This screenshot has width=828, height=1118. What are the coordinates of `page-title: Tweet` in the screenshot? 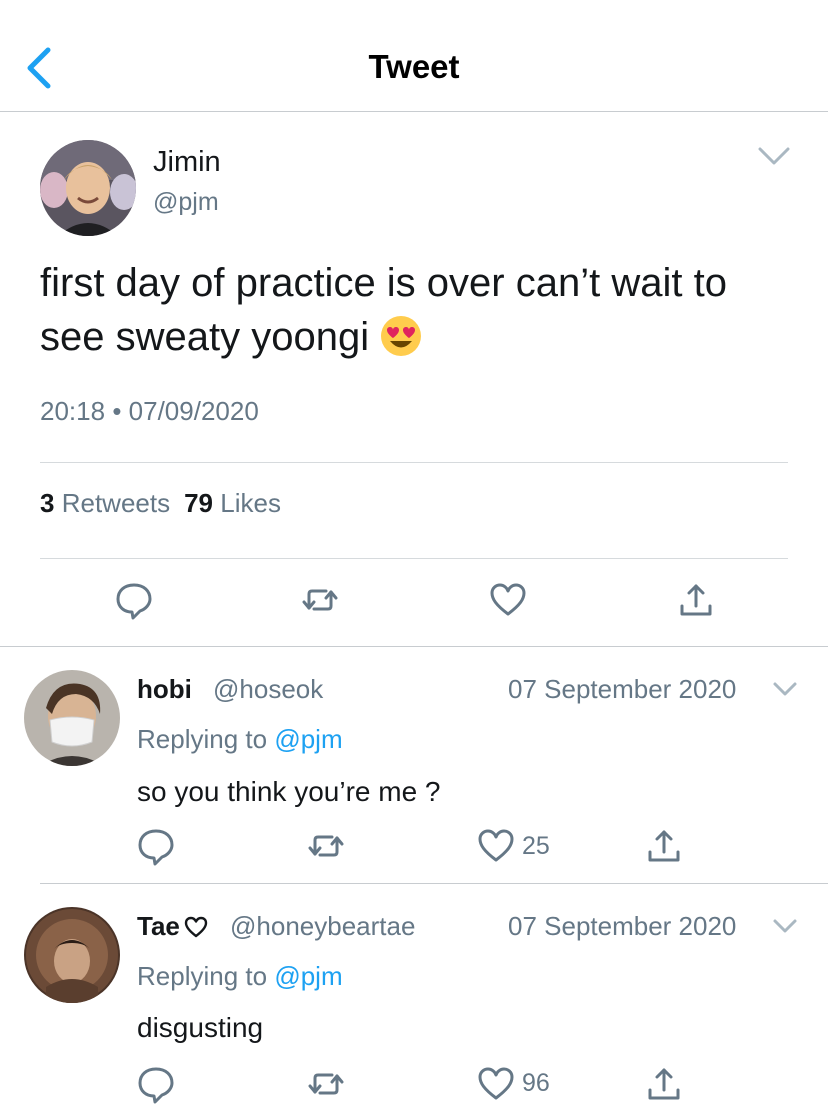 It's located at (414, 66).